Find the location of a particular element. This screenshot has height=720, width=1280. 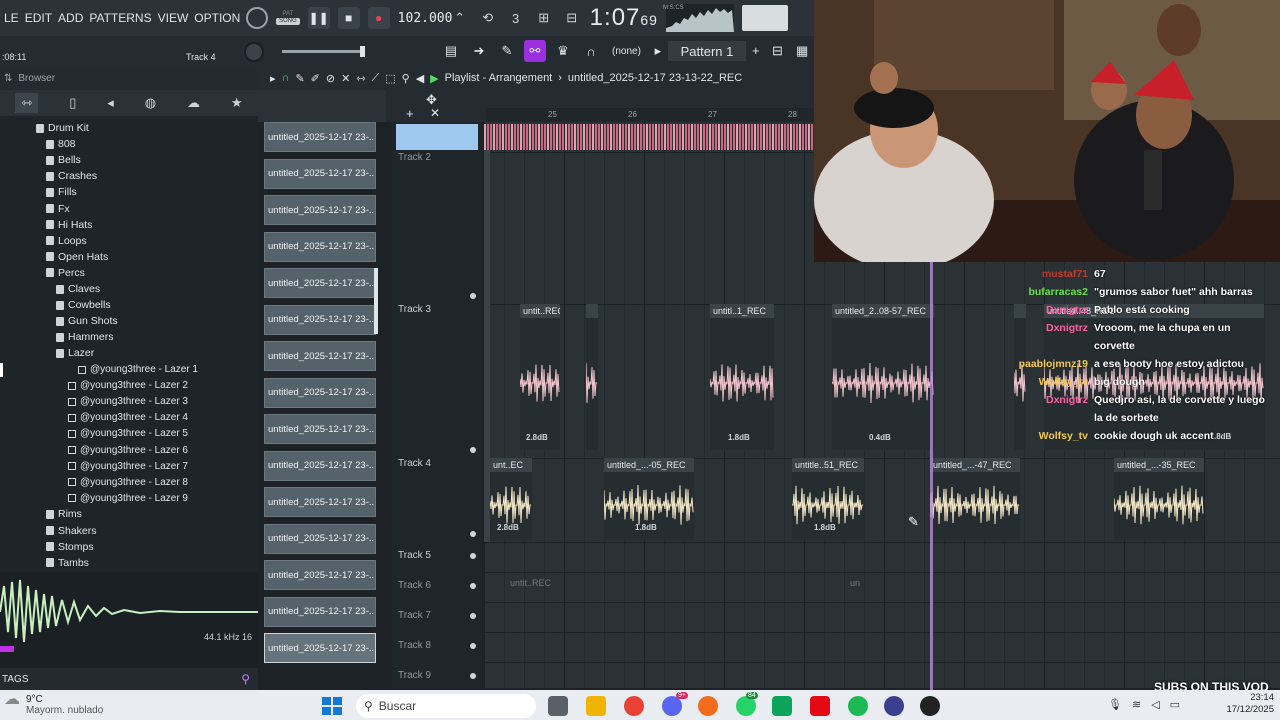

channel-icon: ▦ is located at coordinates (802, 51).